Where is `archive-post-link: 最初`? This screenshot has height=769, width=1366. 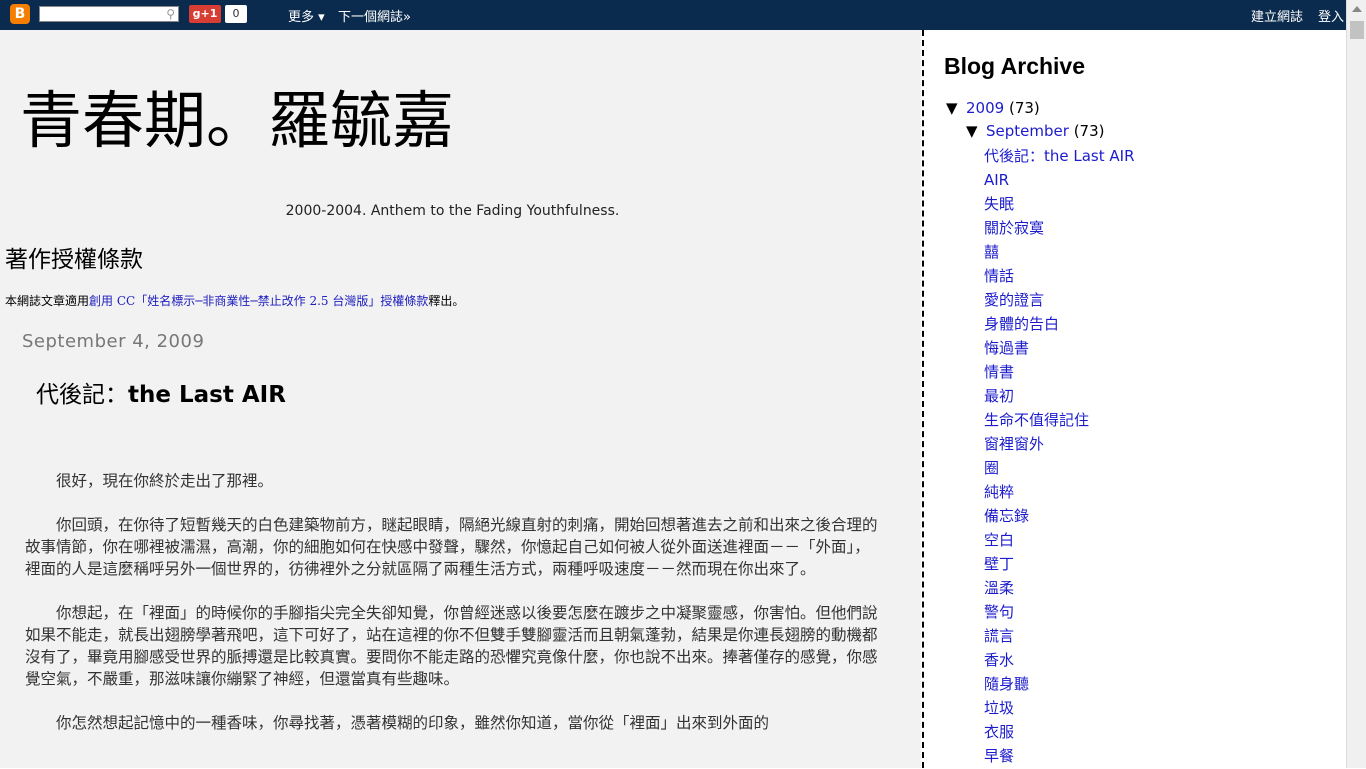 archive-post-link: 最初 is located at coordinates (1059, 397).